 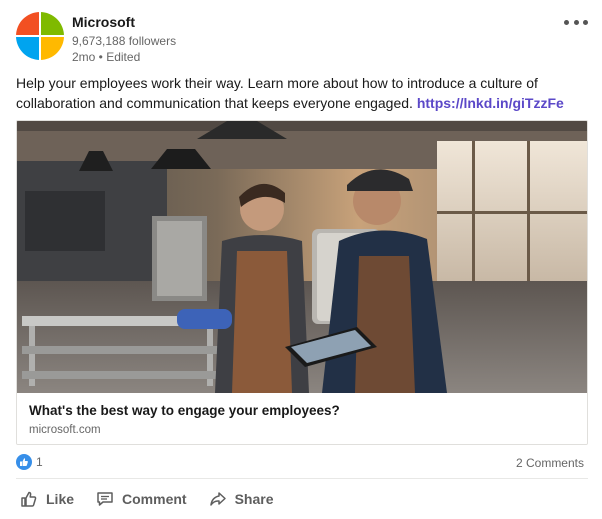 I want to click on logo-yellow-square, so click(x=52, y=48).